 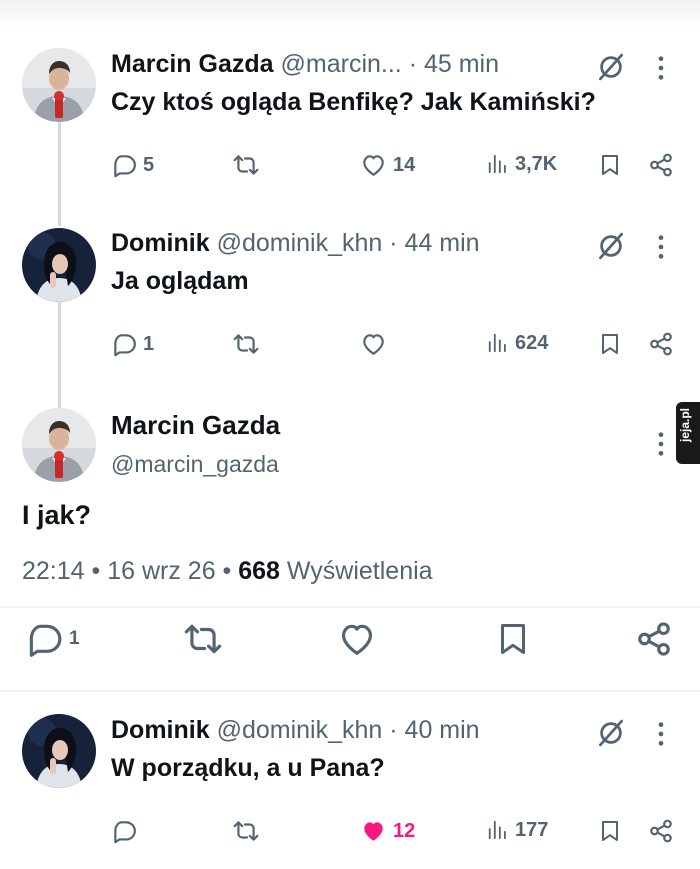 I want to click on tweet-actions: 12 177, so click(x=350, y=838).